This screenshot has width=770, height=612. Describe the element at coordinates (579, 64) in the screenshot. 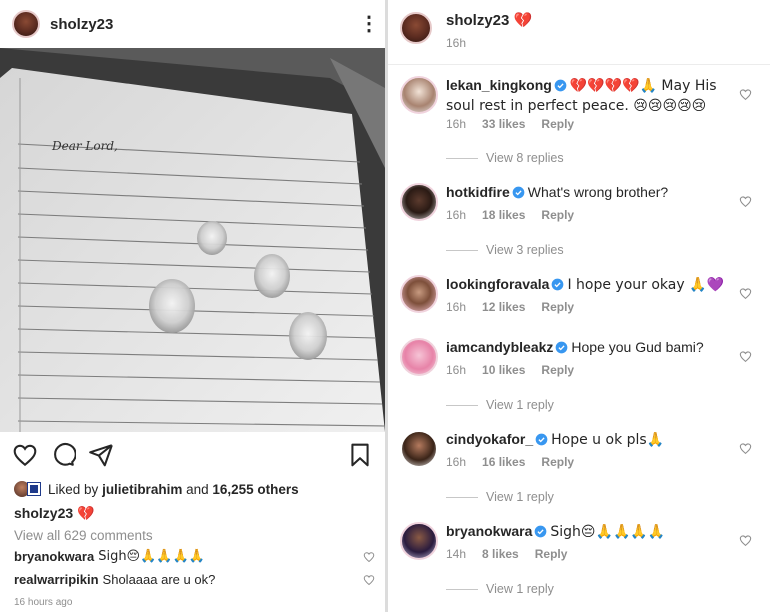

I see `divider` at that location.